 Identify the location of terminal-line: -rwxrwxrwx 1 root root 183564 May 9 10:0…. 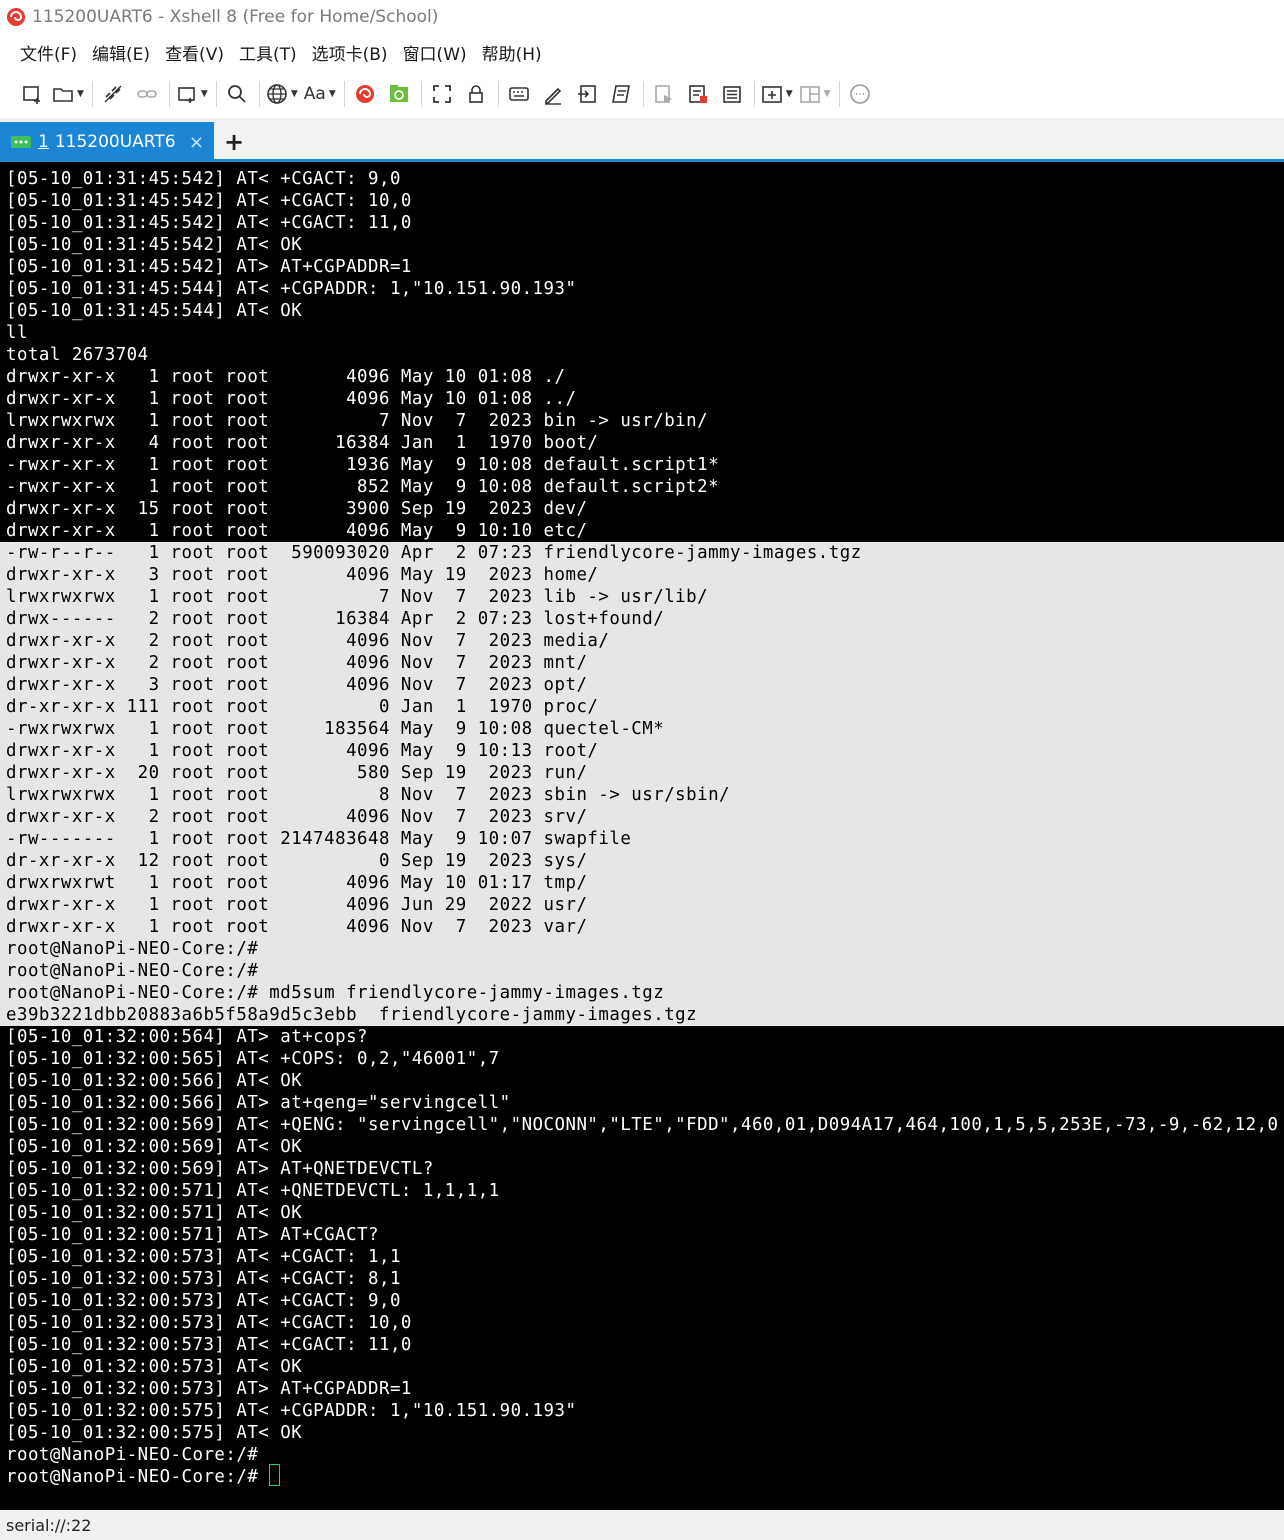
(335, 729).